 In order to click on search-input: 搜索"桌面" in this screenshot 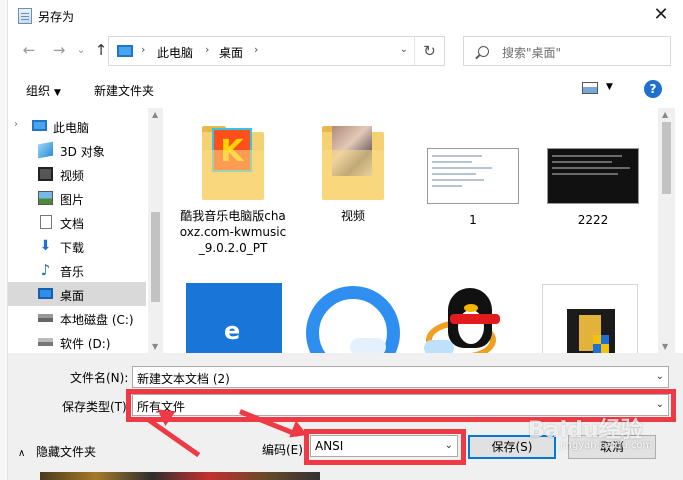, I will do `click(567, 51)`.